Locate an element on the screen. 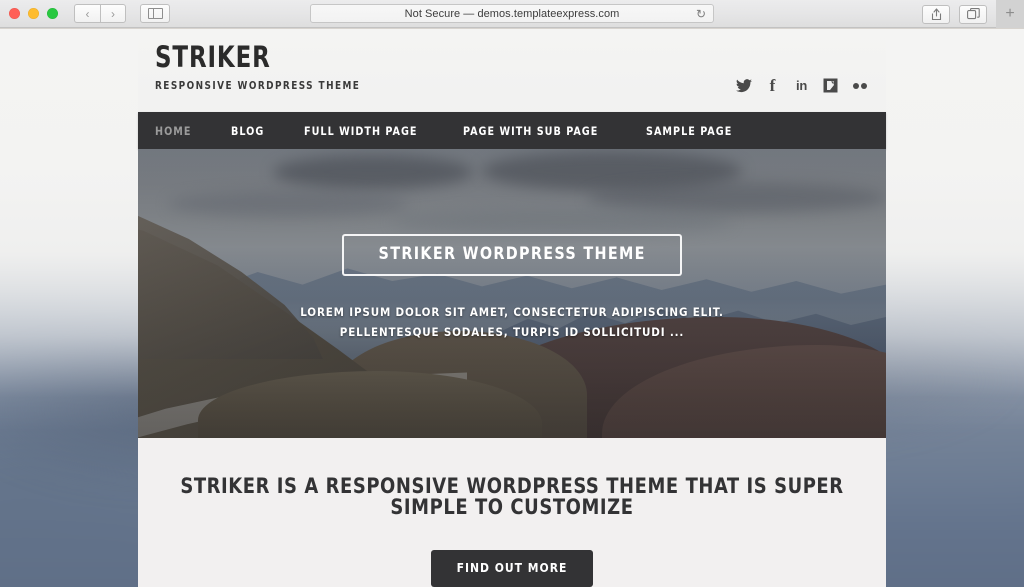 This screenshot has height=587, width=1024. page-background-right is located at coordinates (955, 308).